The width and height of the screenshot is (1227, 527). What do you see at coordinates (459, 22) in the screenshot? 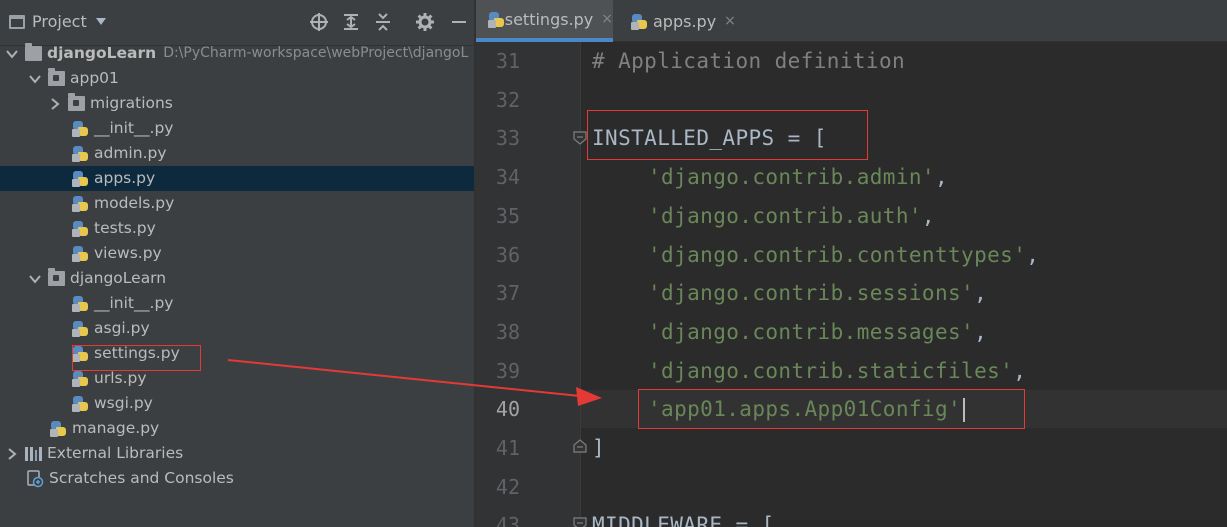
I see `minimize-icon` at bounding box center [459, 22].